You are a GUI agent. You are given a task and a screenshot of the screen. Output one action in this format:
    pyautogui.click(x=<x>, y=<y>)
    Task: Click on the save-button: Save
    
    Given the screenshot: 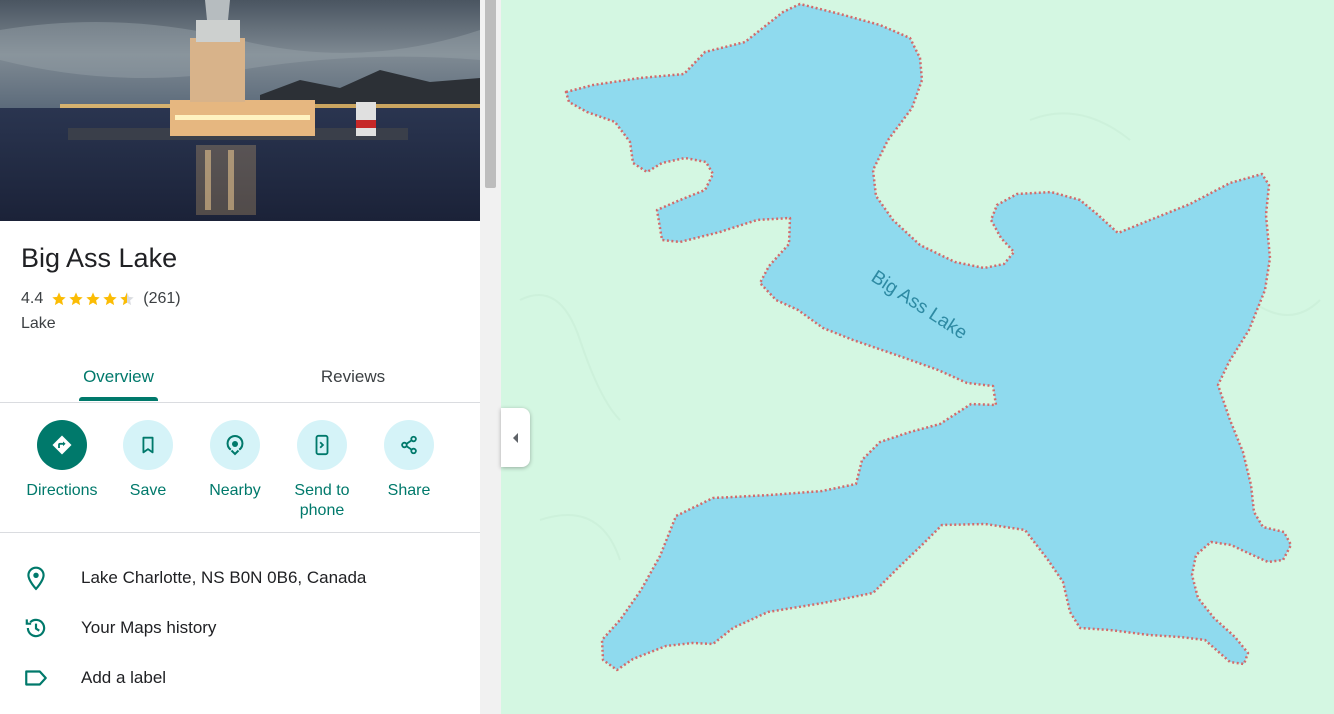 What is the action you would take?
    pyautogui.click(x=148, y=460)
    